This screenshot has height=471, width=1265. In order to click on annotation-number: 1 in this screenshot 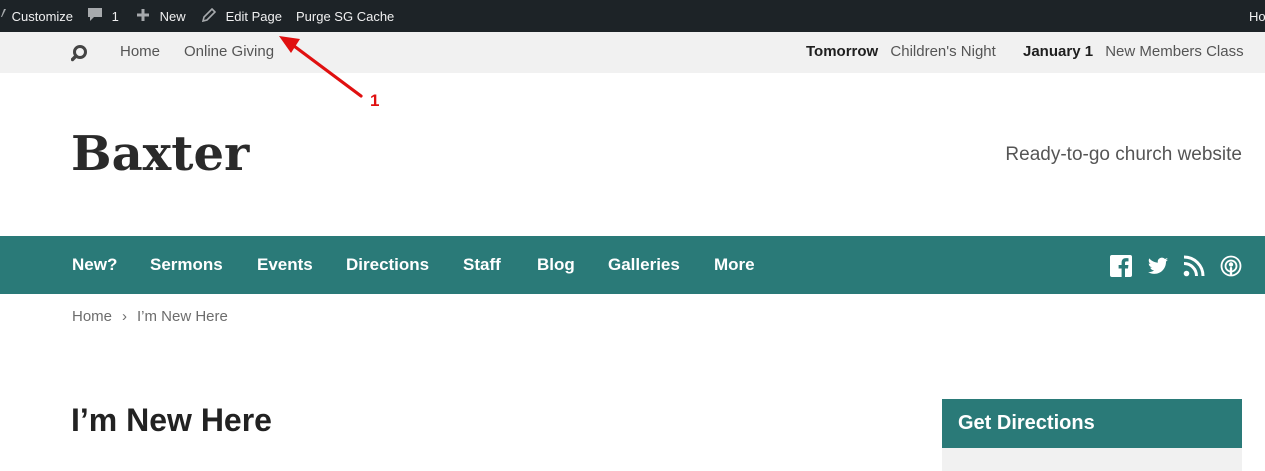, I will do `click(375, 100)`.